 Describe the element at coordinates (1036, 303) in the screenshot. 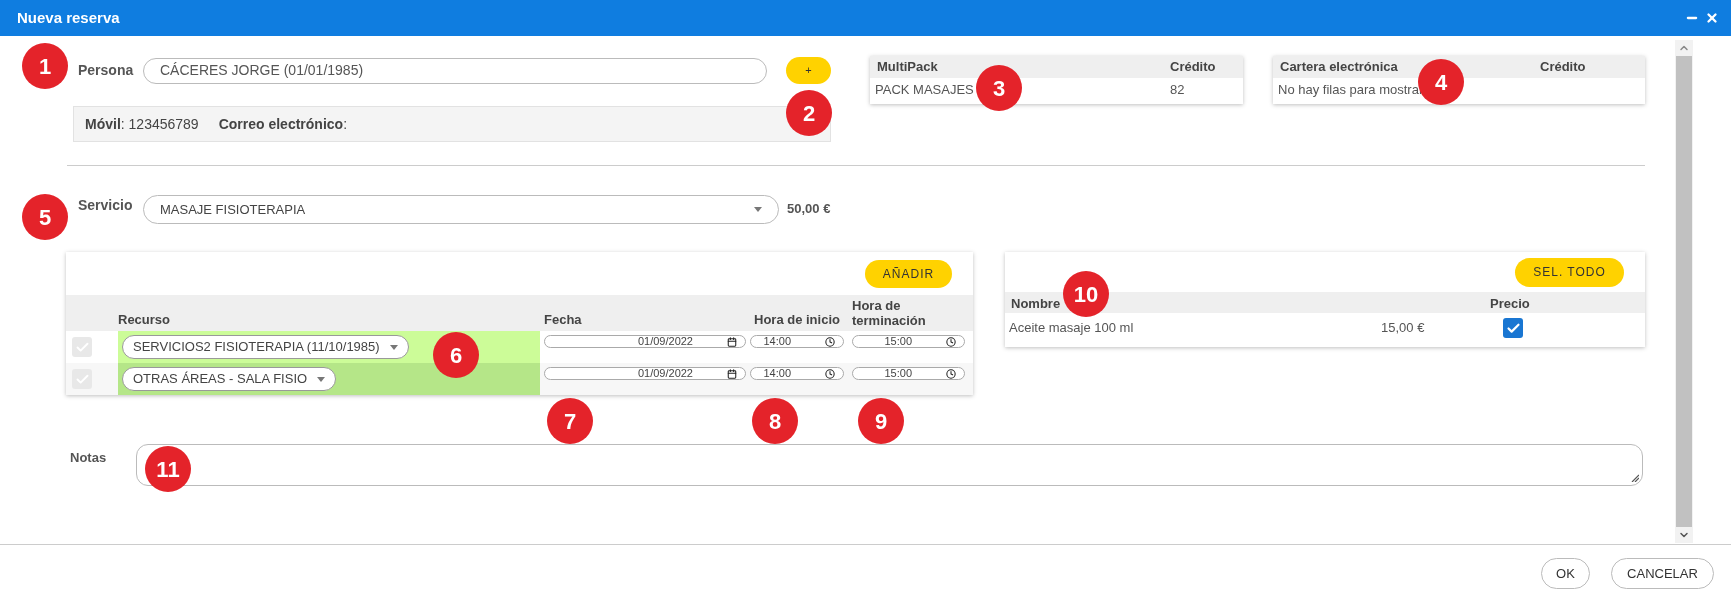

I see `column-header: Nombre` at that location.